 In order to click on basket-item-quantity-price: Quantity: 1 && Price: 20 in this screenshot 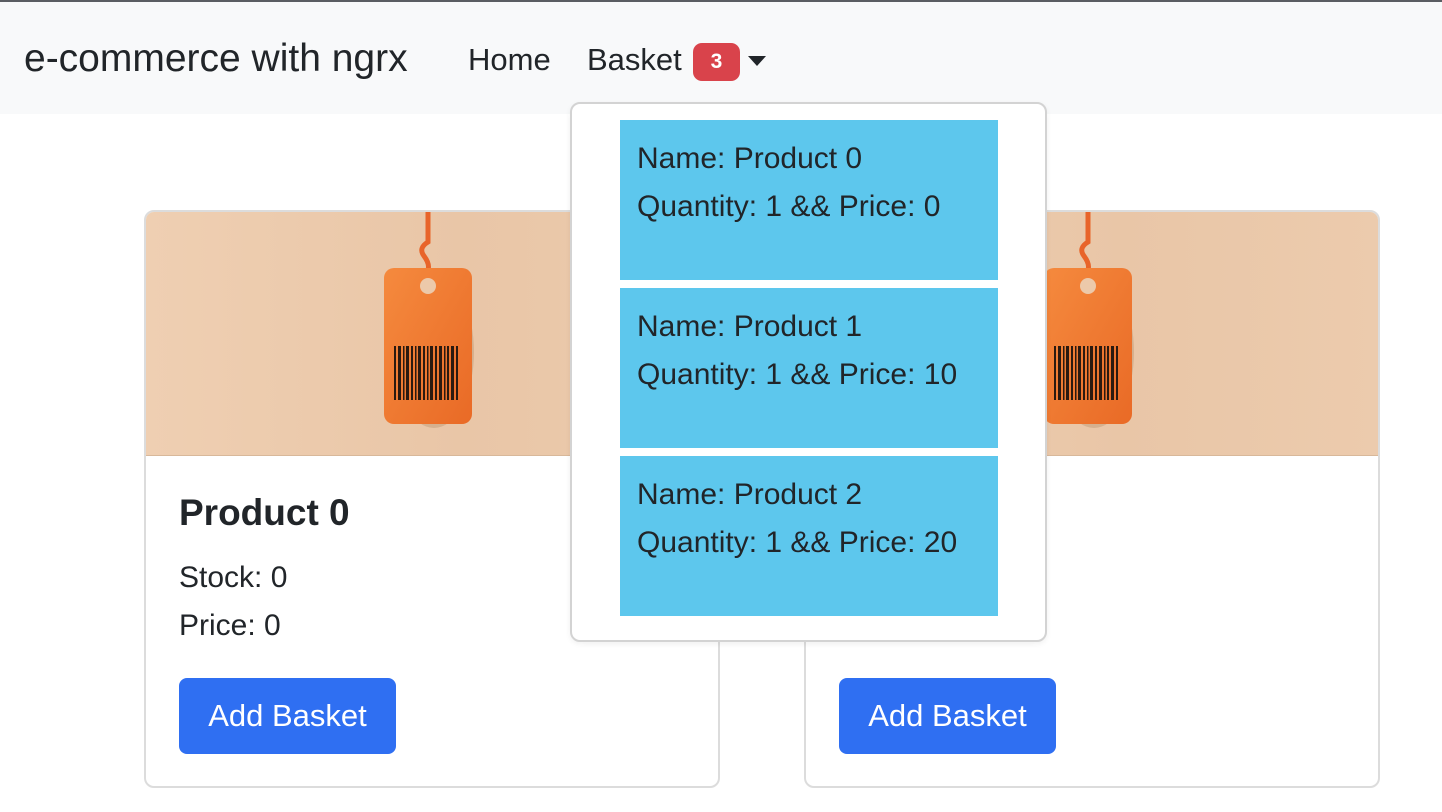, I will do `click(797, 542)`.